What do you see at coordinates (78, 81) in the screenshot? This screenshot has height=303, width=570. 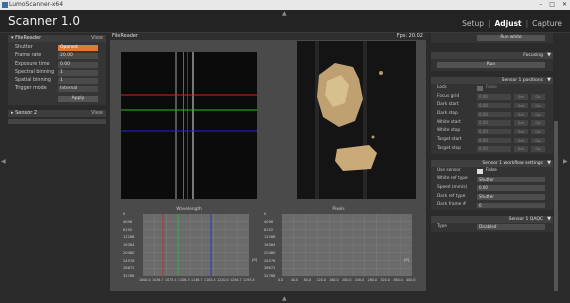 I see `spatial-binning-select: 1` at bounding box center [78, 81].